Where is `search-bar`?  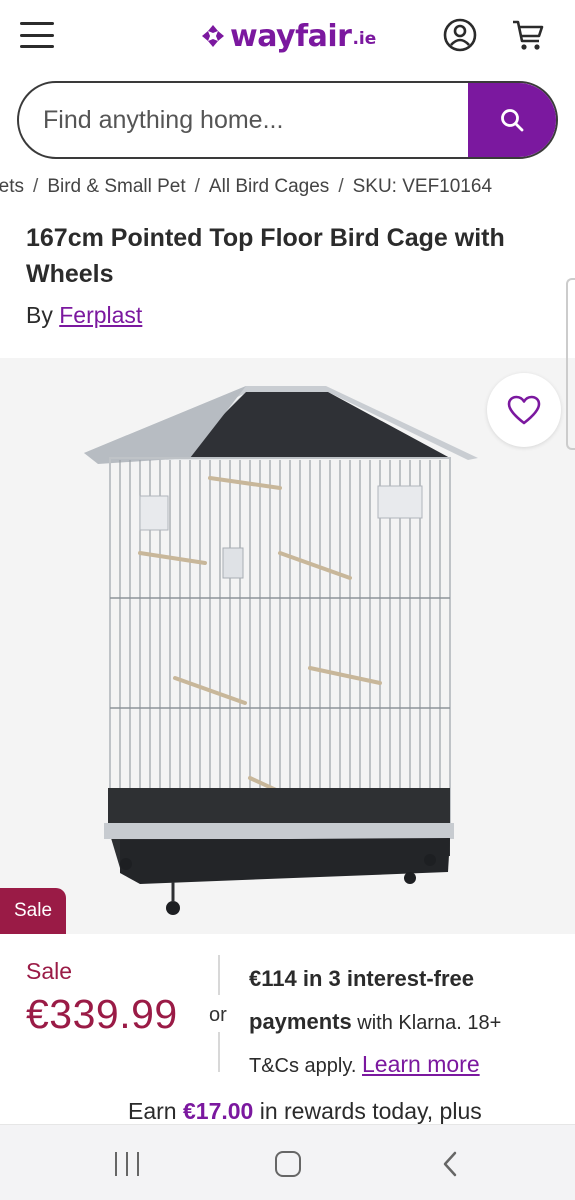 search-bar is located at coordinates (287, 120).